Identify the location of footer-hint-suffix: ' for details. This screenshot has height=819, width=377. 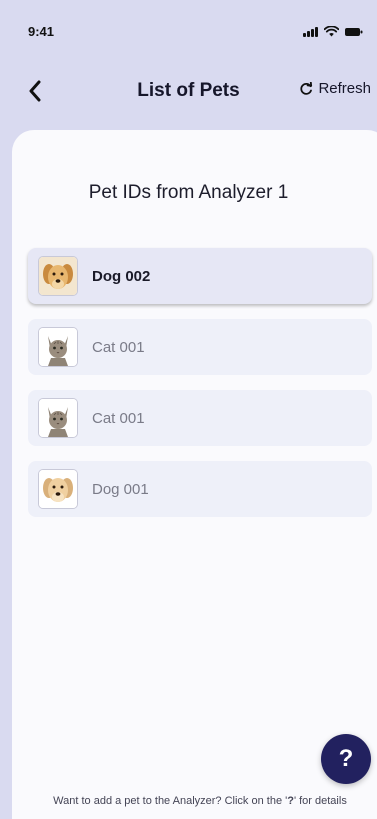
(320, 801).